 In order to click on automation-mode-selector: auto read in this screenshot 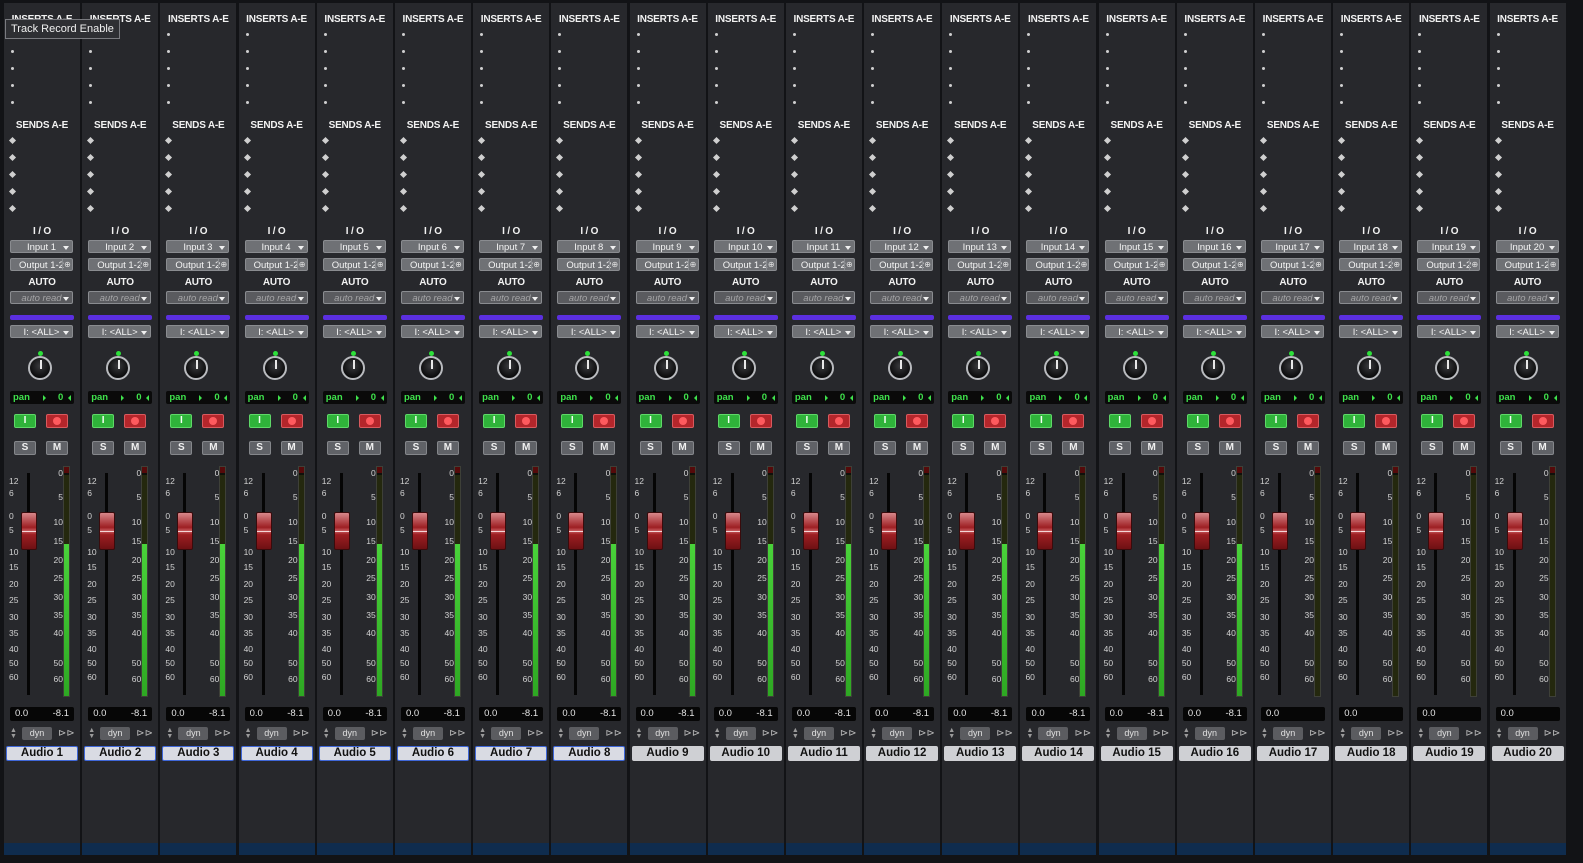, I will do `click(745, 297)`.